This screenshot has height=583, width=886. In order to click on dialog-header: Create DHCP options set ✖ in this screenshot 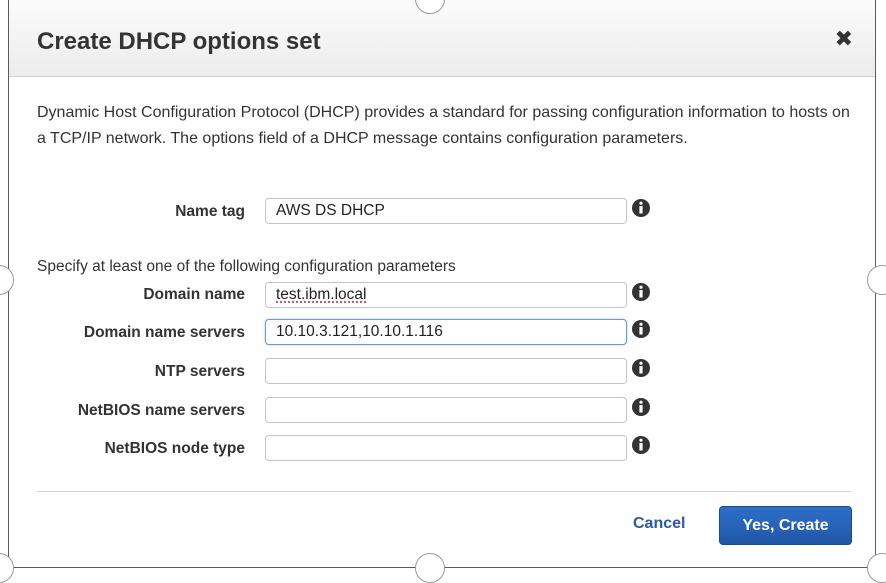, I will do `click(442, 38)`.